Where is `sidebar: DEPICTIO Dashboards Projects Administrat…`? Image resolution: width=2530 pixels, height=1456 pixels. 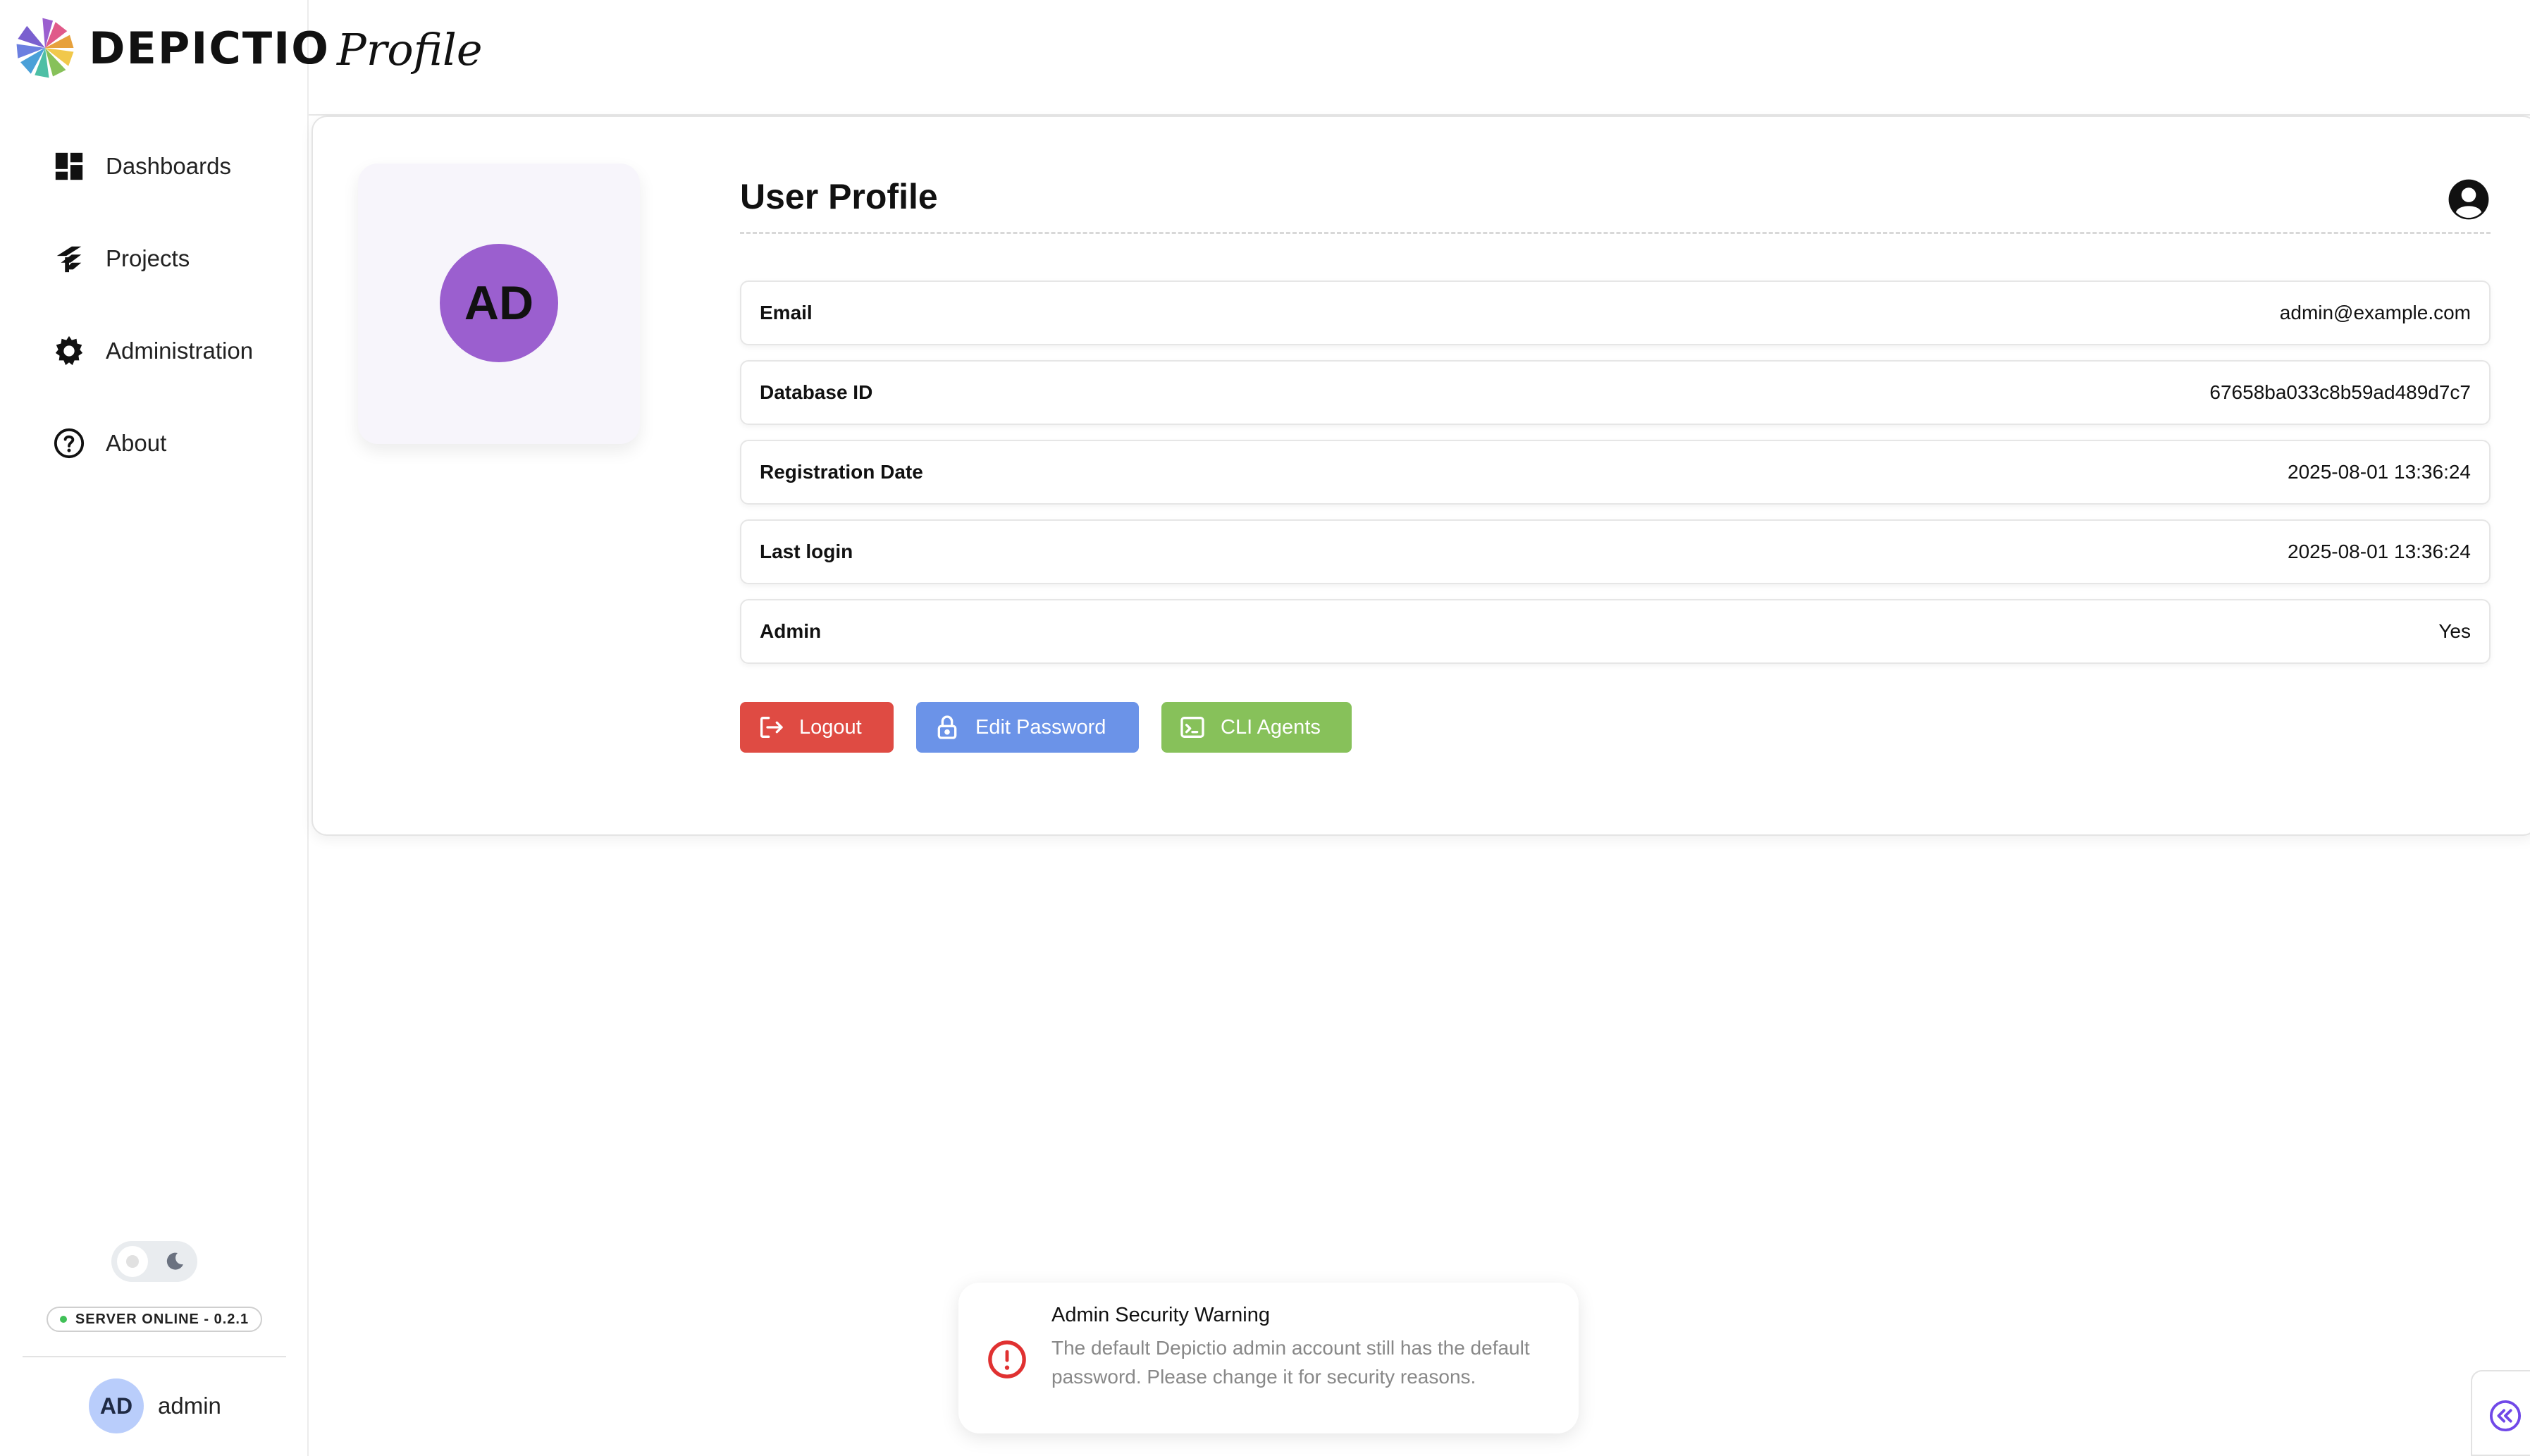
sidebar: DEPICTIO Dashboards Projects Administrat… is located at coordinates (164, 728).